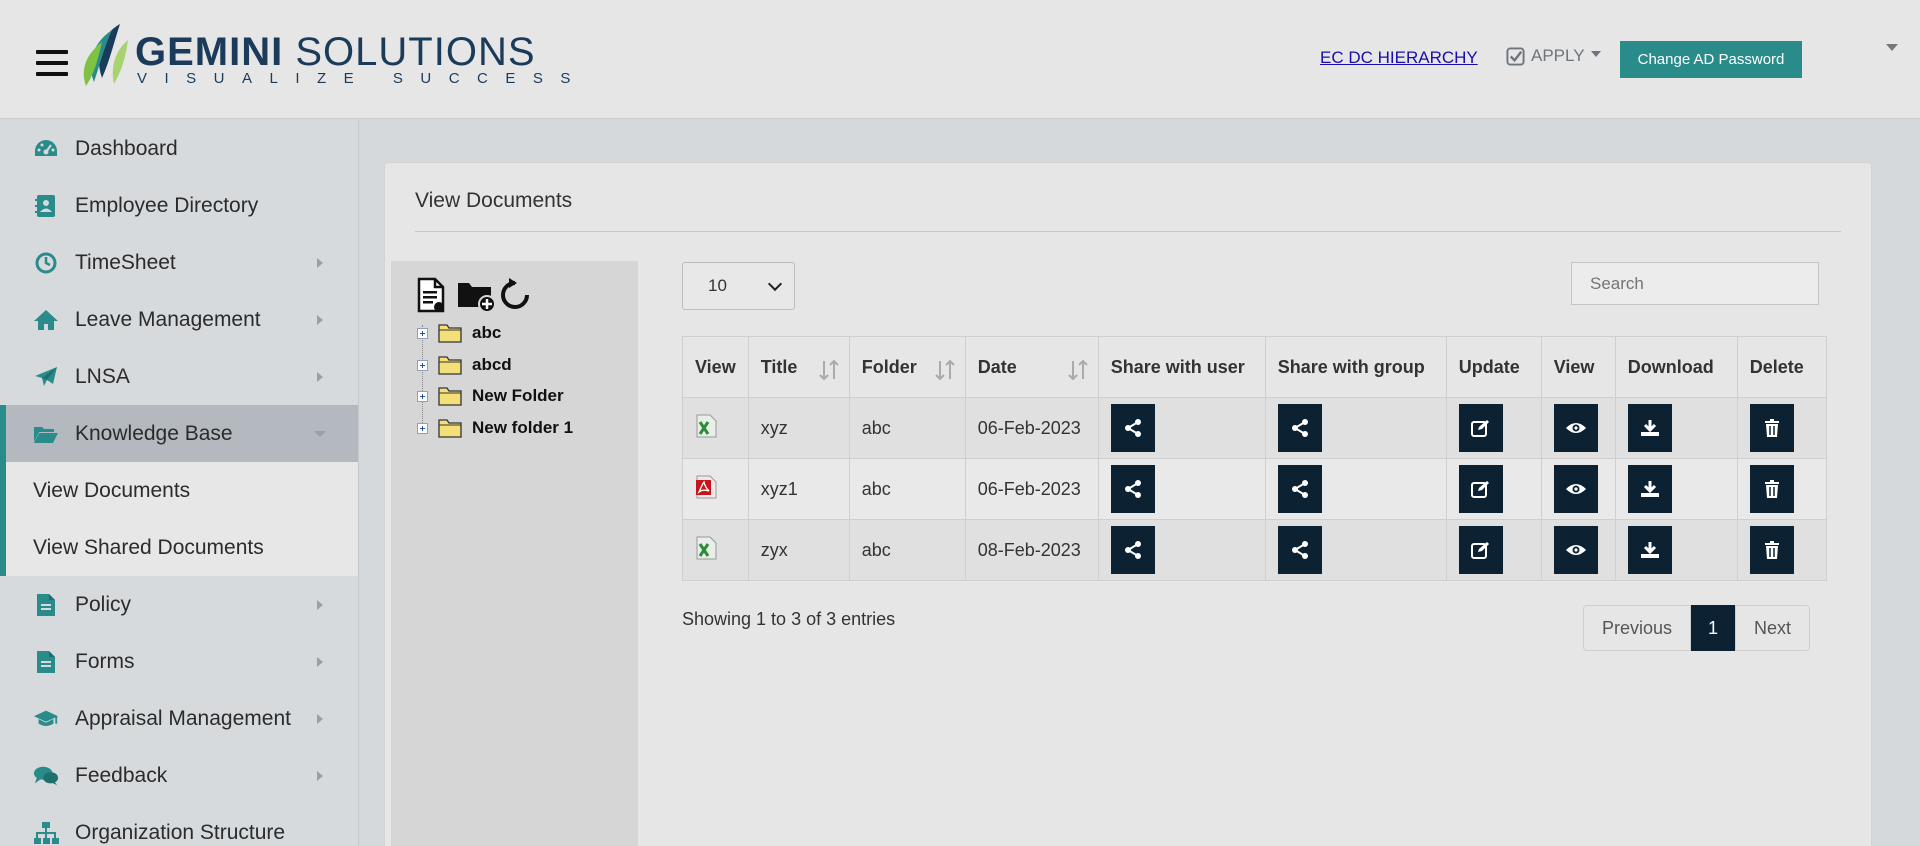 This screenshot has height=846, width=1920. Describe the element at coordinates (46, 377) in the screenshot. I see `paper-plane-icon` at that location.